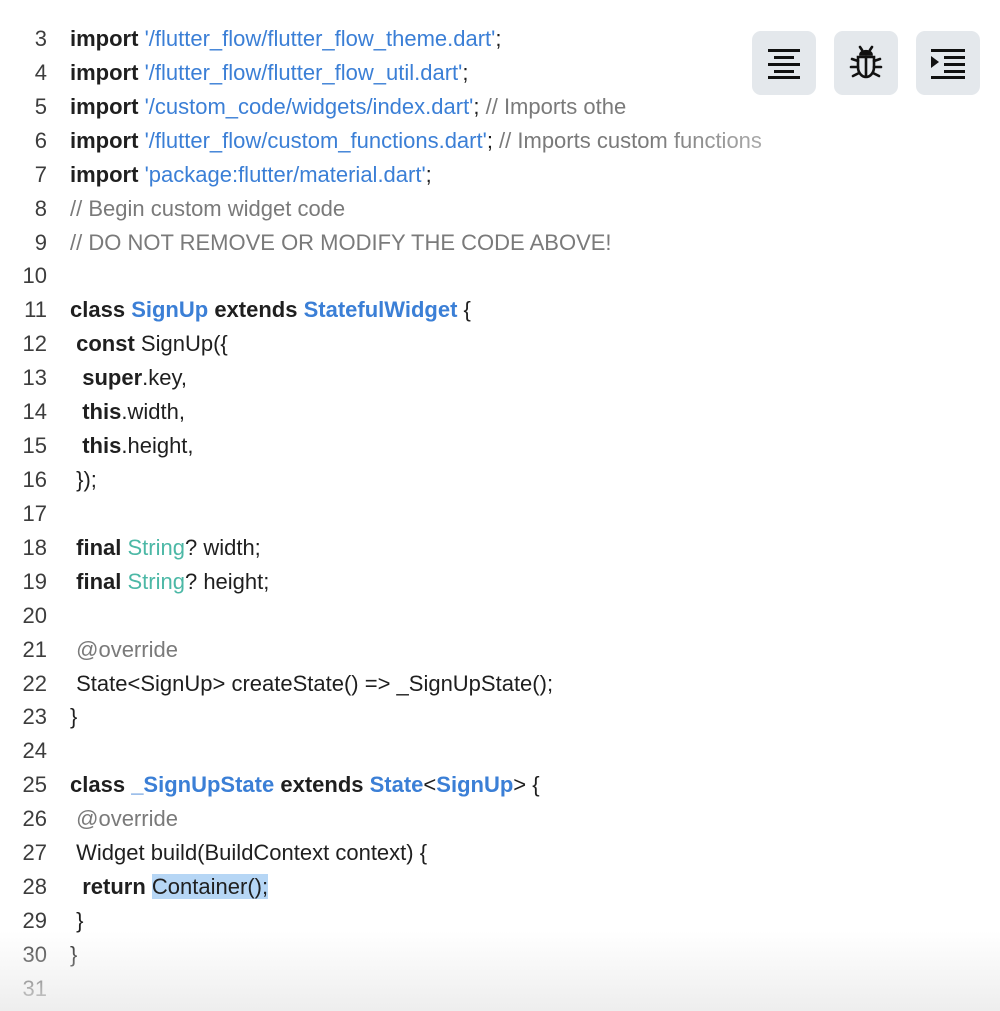 The height and width of the screenshot is (1011, 1000). I want to click on format-code-button, so click(784, 63).